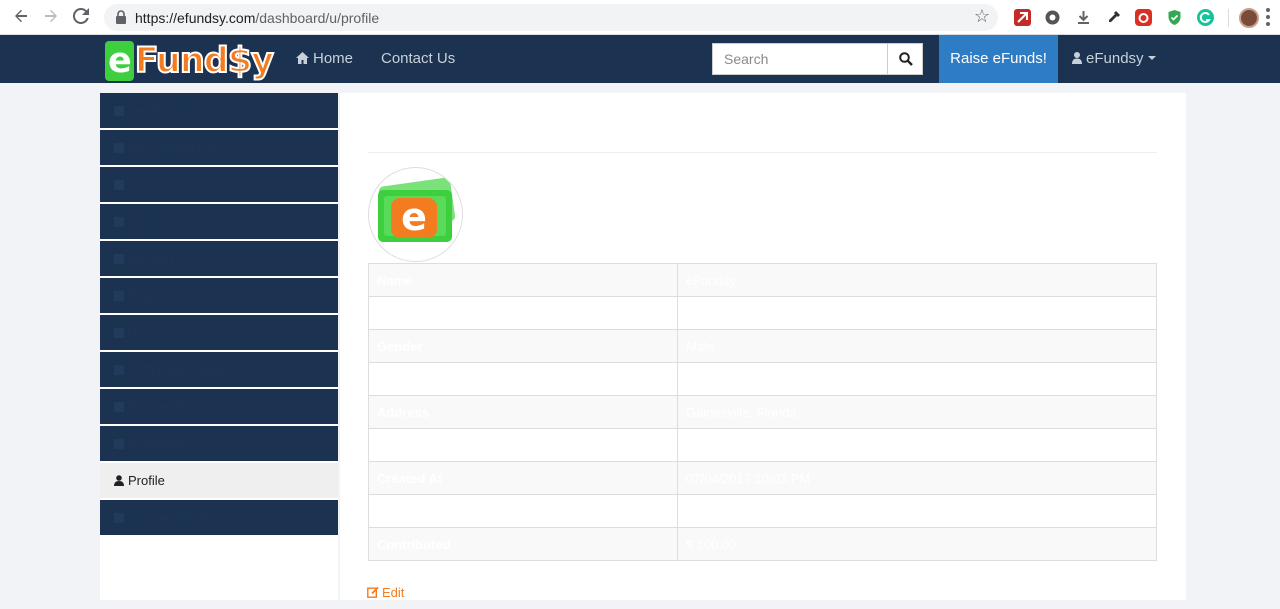  I want to click on logo-wordmark: e Fund$y, so click(190, 61).